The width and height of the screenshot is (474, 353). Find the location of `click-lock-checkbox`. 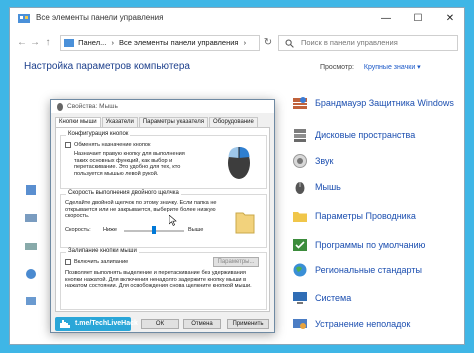

click-lock-checkbox is located at coordinates (68, 262).